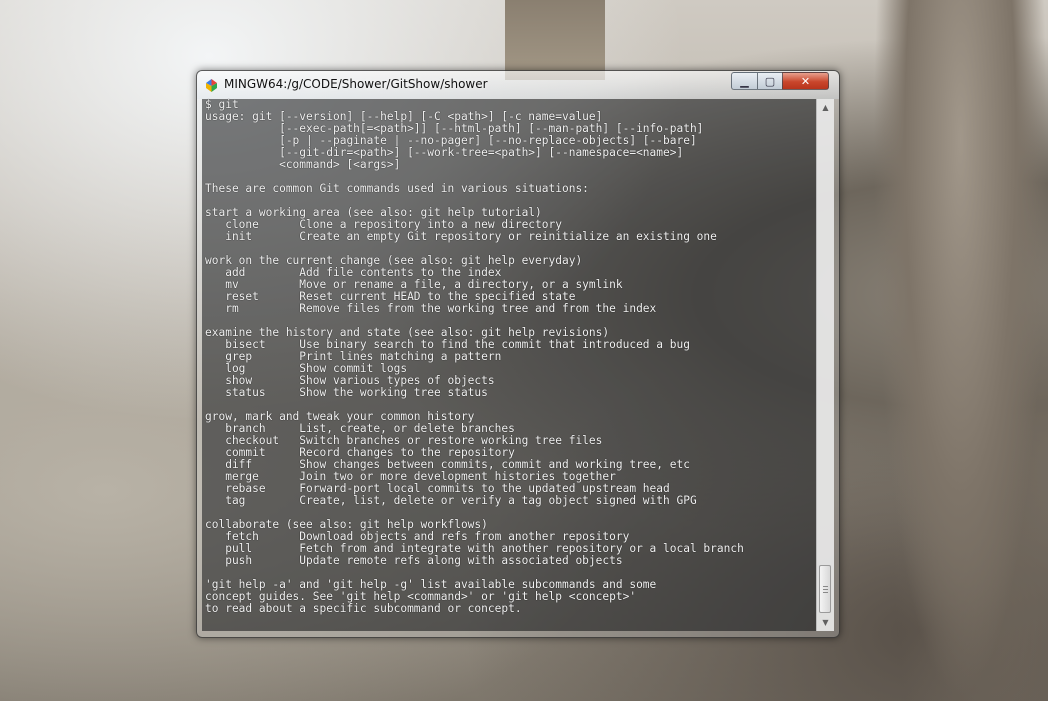 This screenshot has width=1048, height=701. I want to click on maximize-button: ▢, so click(770, 81).